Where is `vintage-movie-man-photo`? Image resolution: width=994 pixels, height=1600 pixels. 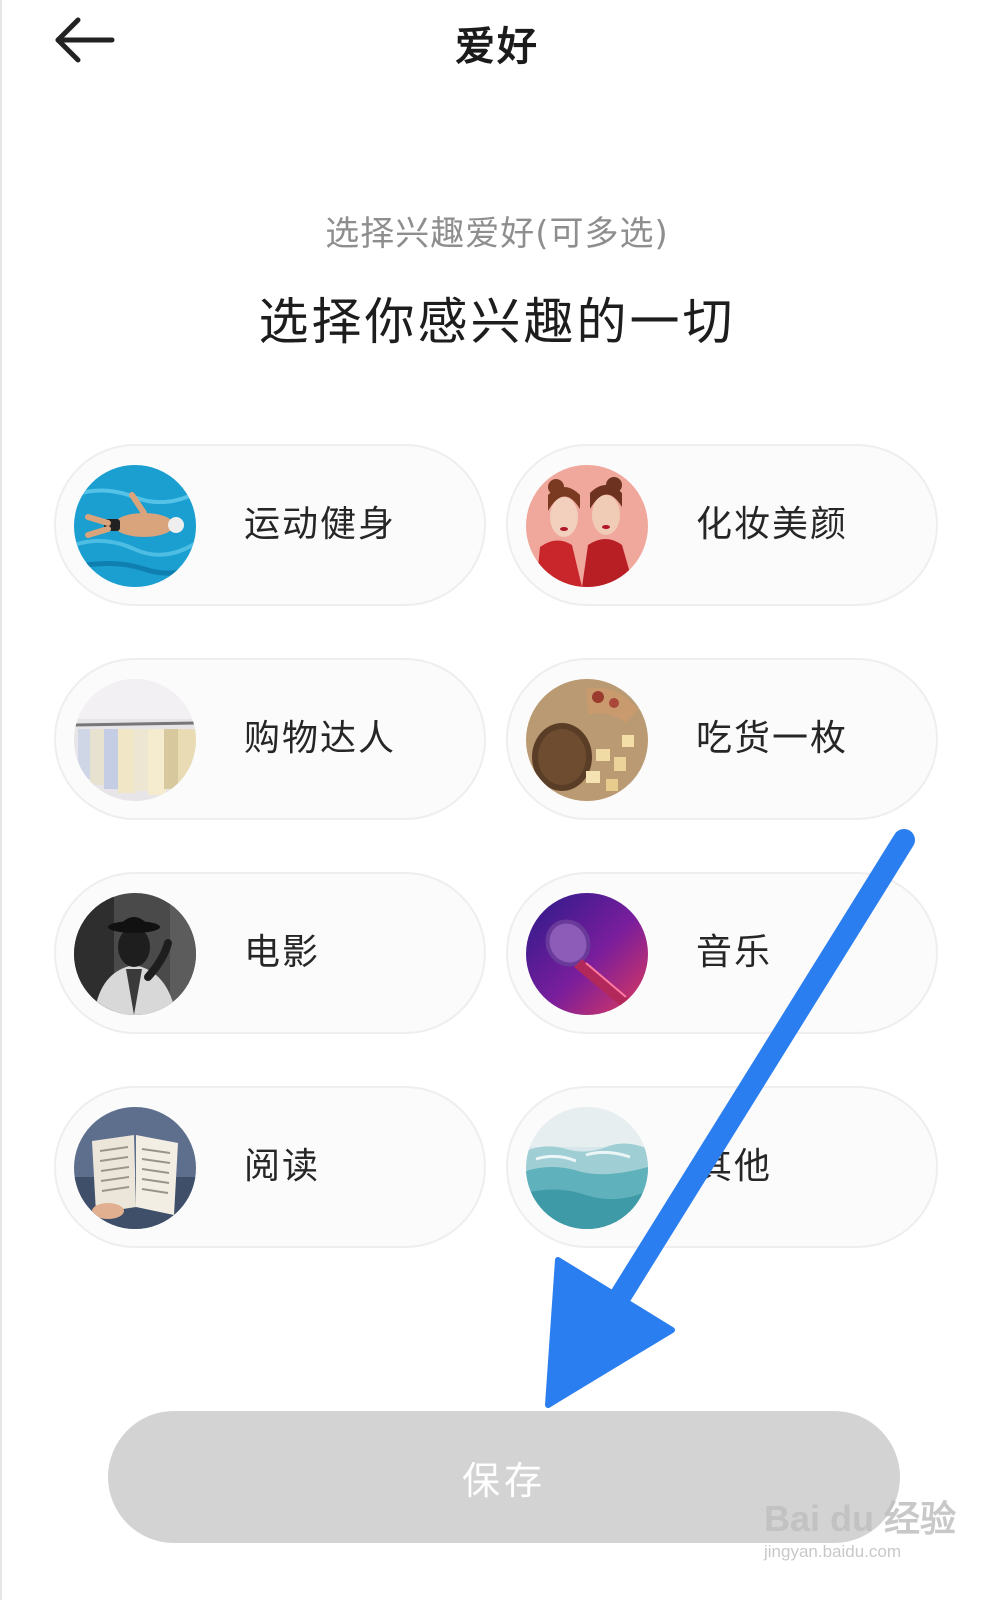
vintage-movie-man-photo is located at coordinates (135, 954).